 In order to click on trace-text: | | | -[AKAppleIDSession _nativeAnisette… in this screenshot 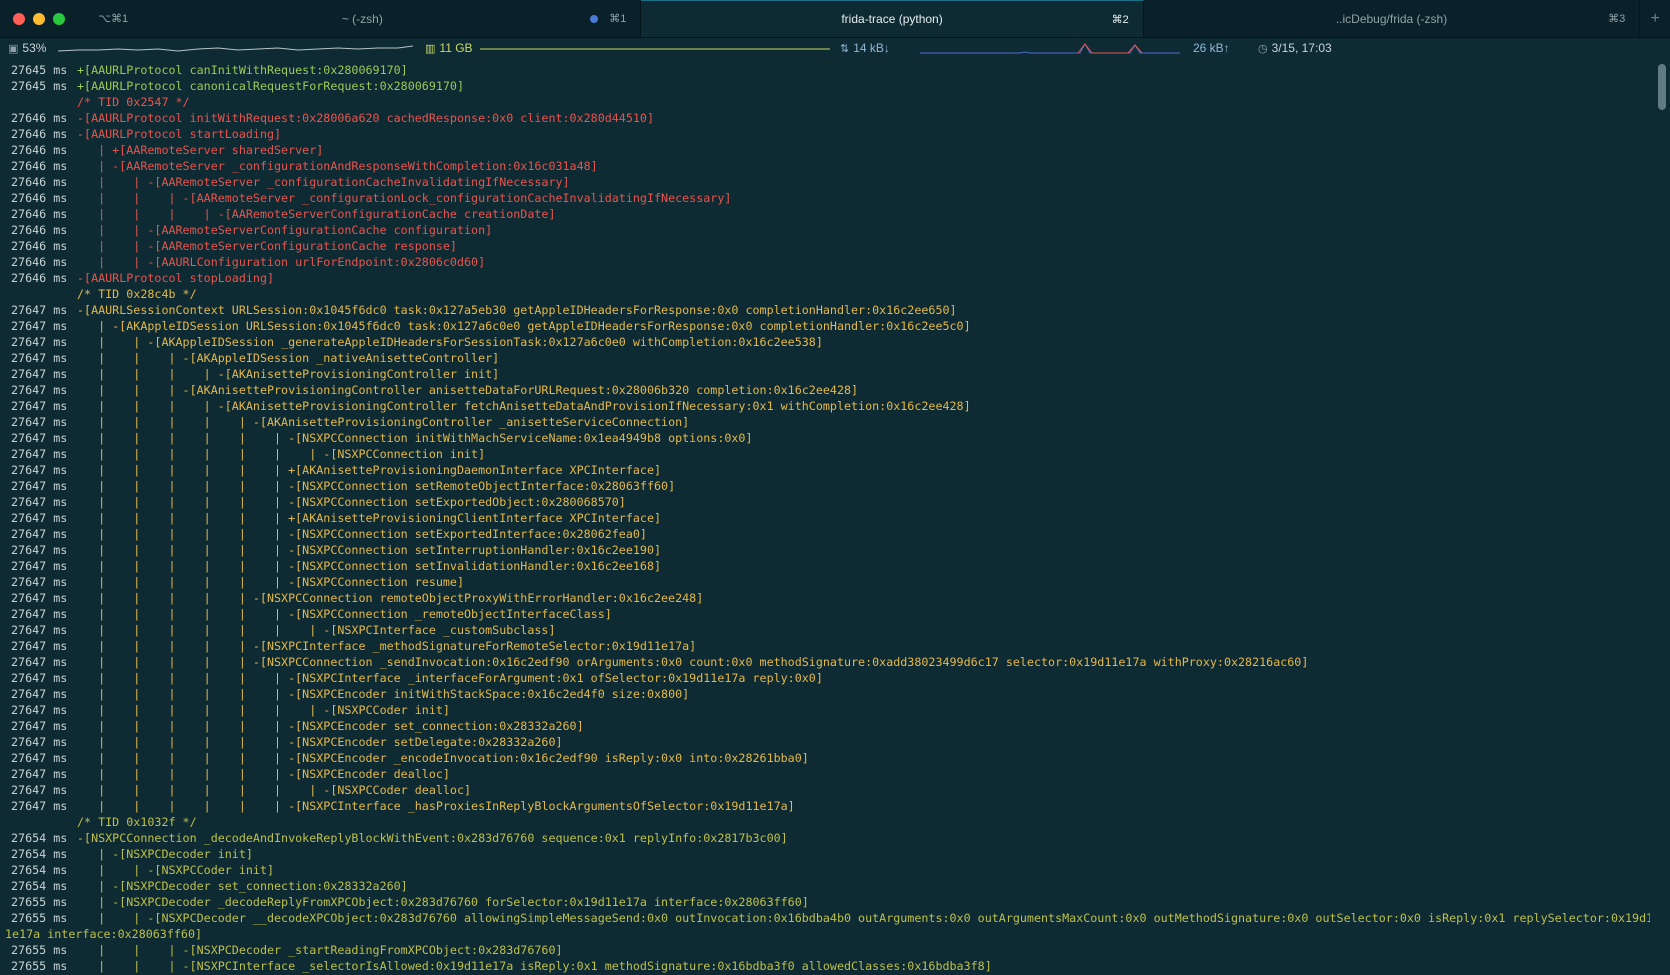, I will do `click(288, 358)`.